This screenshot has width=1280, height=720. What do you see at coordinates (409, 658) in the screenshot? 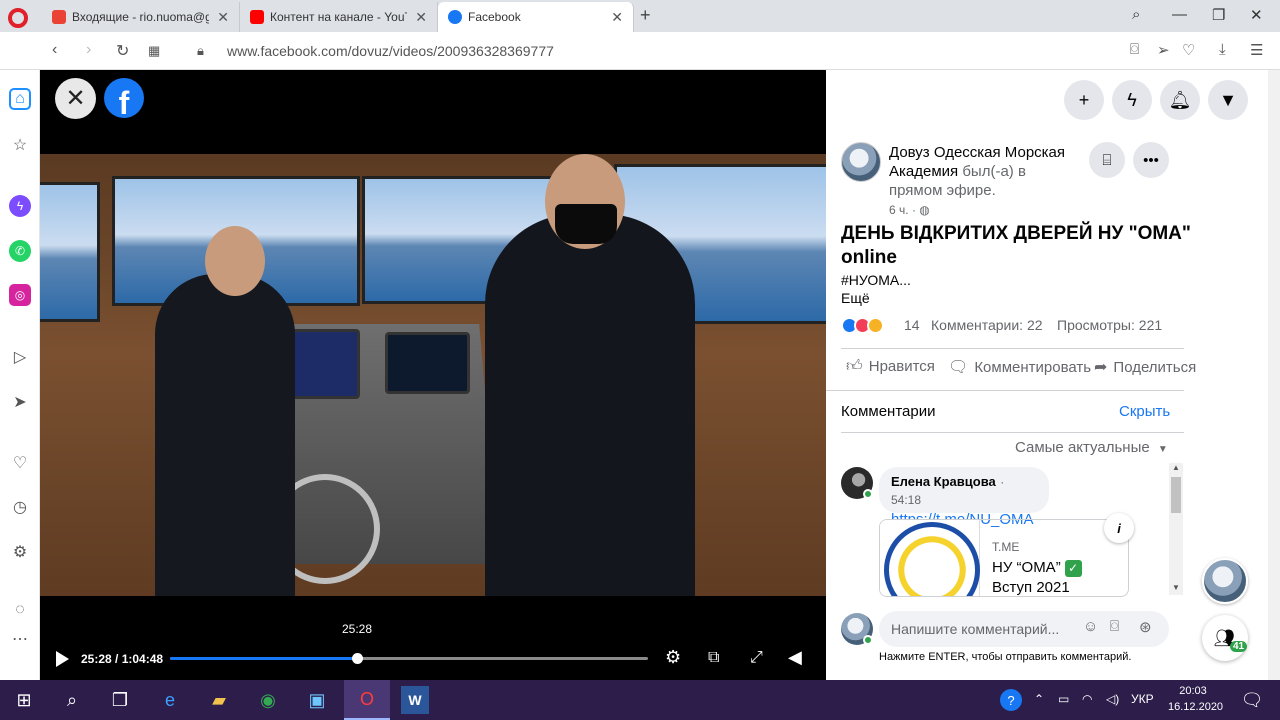
I see `seek-bar` at bounding box center [409, 658].